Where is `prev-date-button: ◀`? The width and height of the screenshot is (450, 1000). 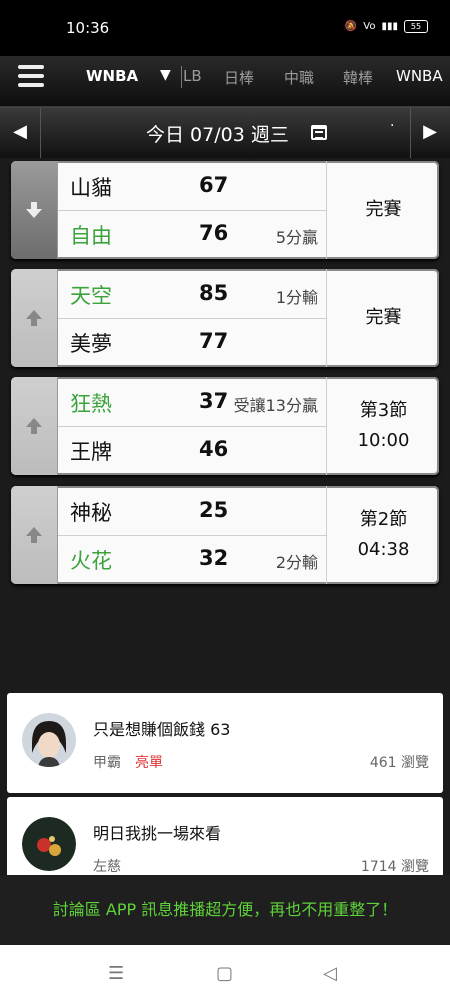 prev-date-button: ◀ is located at coordinates (20, 133).